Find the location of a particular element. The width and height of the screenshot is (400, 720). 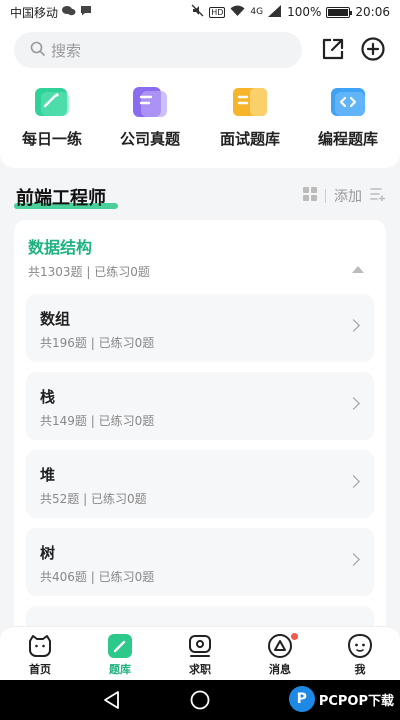

share-icon is located at coordinates (333, 49).